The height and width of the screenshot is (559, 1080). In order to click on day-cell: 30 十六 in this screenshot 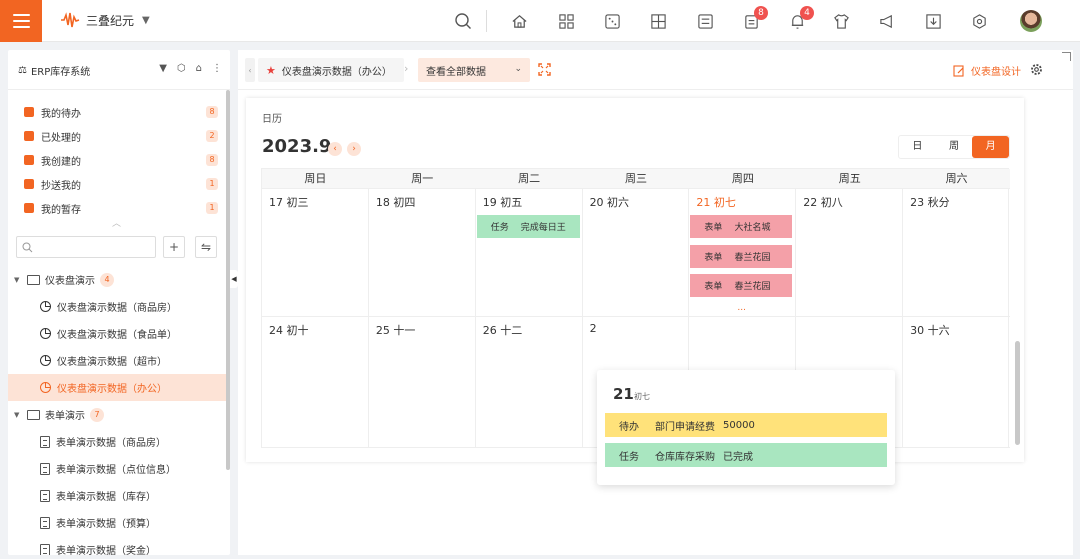, I will do `click(956, 382)`.